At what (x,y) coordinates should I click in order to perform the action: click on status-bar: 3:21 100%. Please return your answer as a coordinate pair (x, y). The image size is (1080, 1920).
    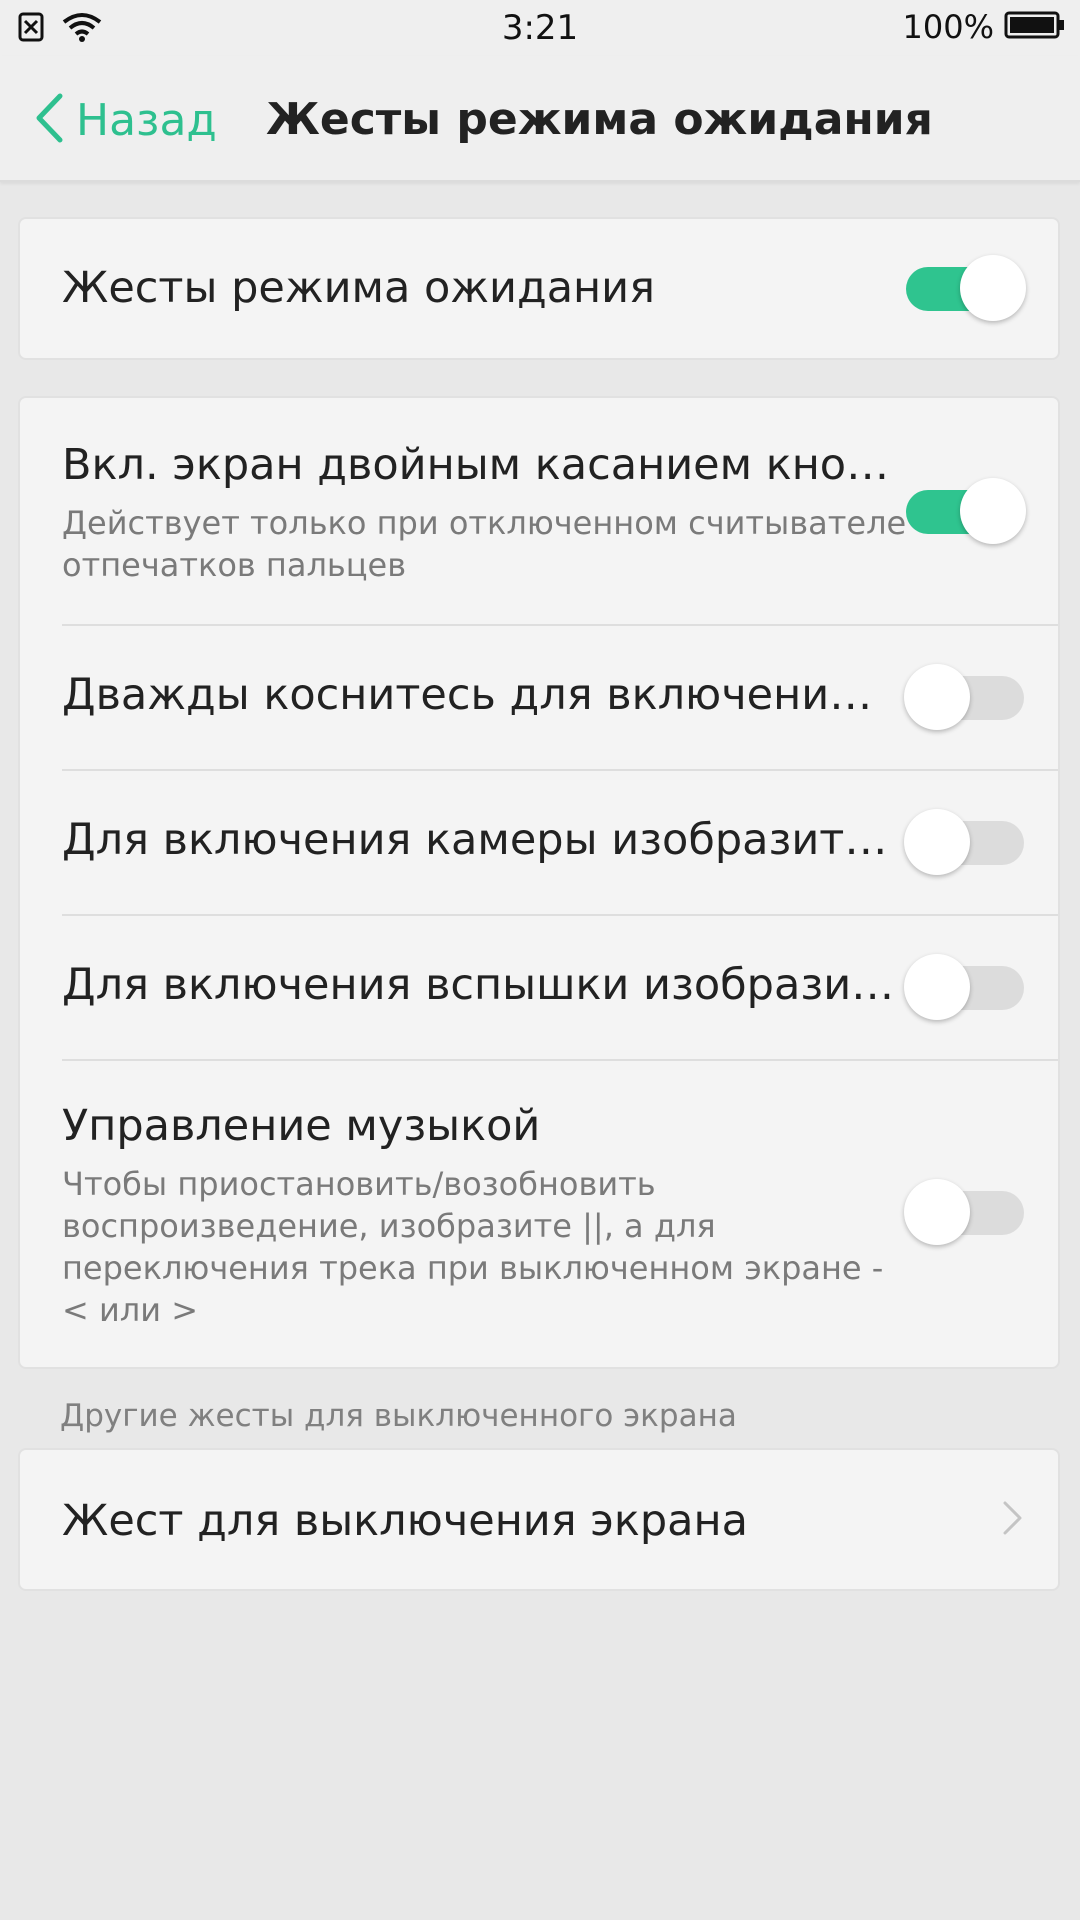
    Looking at the image, I should click on (540, 28).